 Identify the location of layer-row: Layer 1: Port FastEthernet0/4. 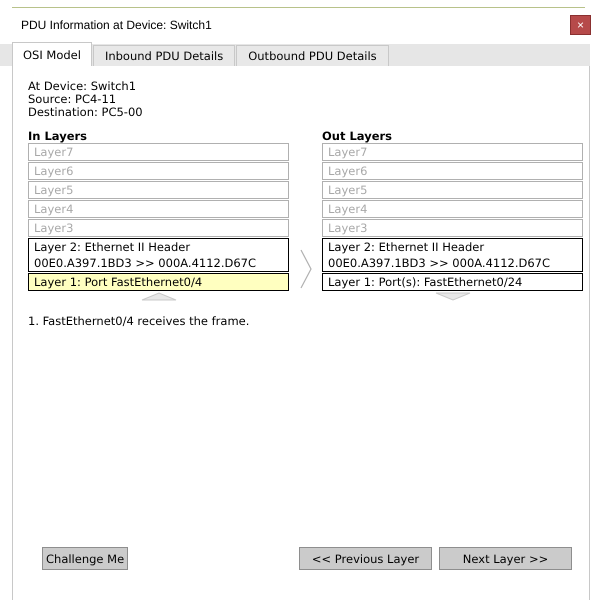
(158, 282).